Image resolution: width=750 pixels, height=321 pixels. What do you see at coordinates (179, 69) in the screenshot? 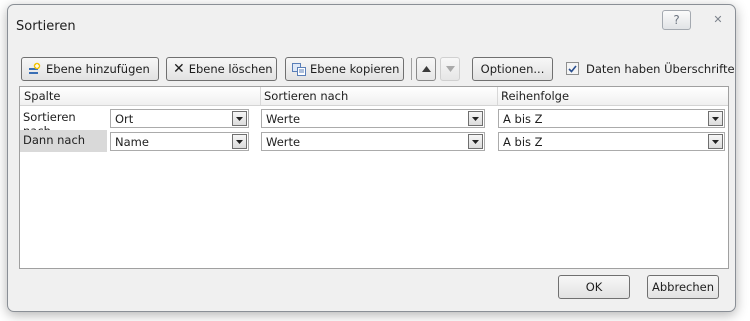
I see `delete-icon: ✕` at bounding box center [179, 69].